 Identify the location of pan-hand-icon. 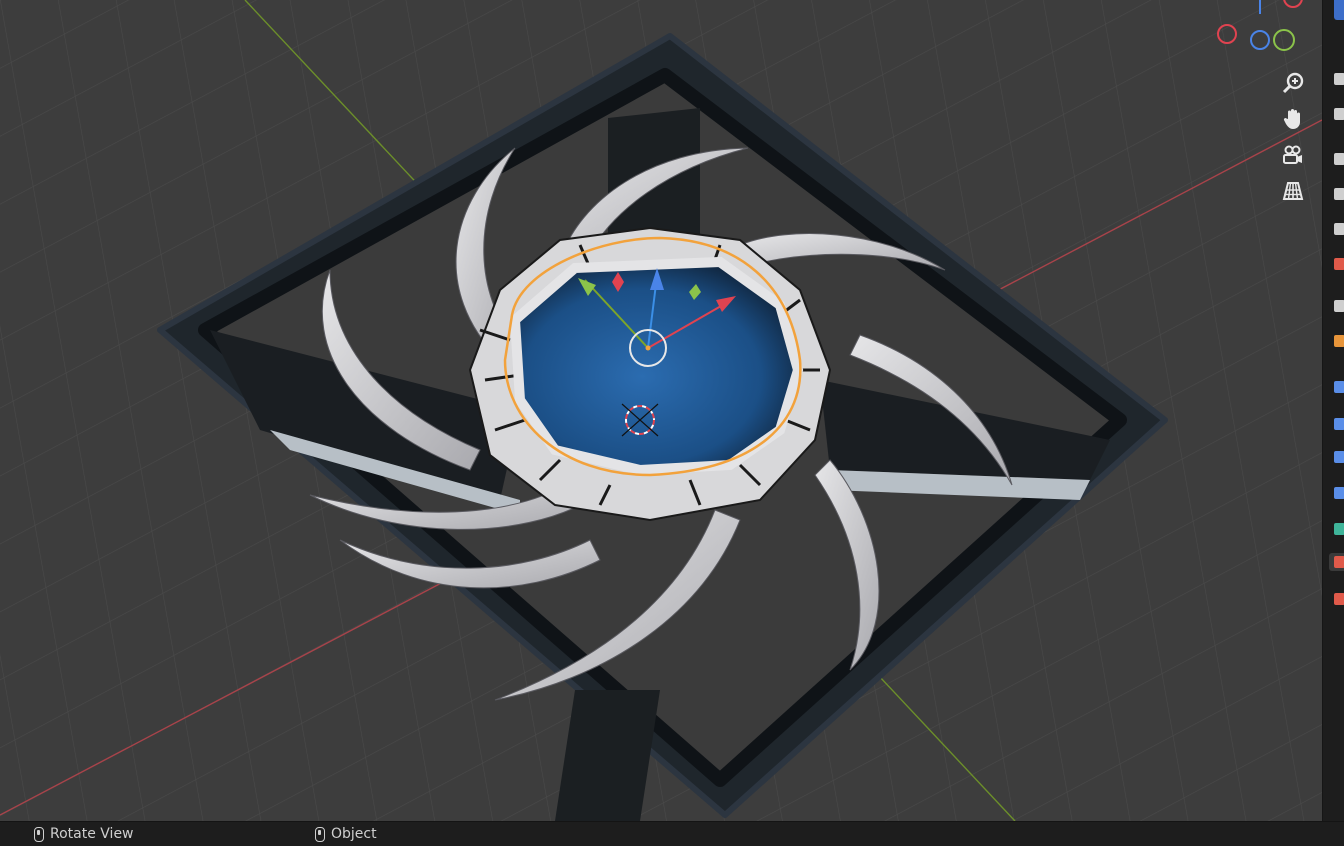
(1293, 119).